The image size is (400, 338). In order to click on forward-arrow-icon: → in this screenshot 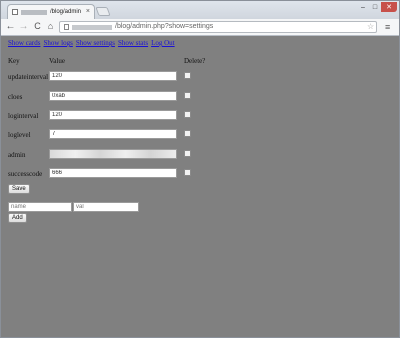, I will do `click(23, 26)`.